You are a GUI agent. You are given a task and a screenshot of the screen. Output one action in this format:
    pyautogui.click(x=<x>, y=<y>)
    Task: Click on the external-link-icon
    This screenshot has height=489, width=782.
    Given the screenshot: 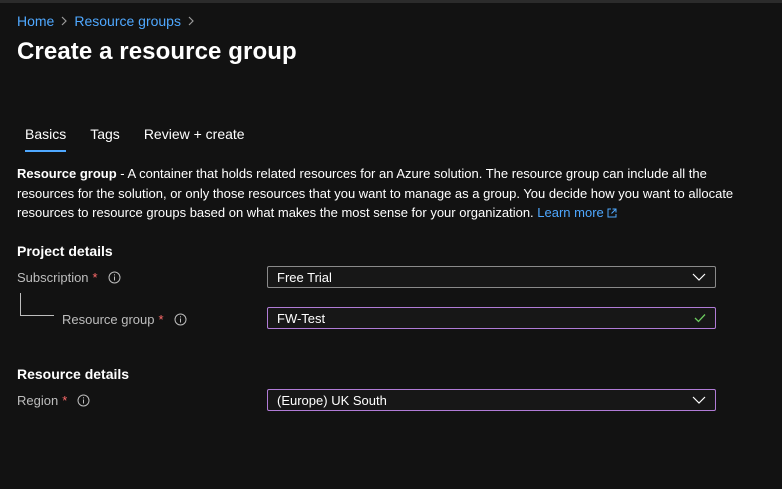 What is the action you would take?
    pyautogui.click(x=612, y=213)
    